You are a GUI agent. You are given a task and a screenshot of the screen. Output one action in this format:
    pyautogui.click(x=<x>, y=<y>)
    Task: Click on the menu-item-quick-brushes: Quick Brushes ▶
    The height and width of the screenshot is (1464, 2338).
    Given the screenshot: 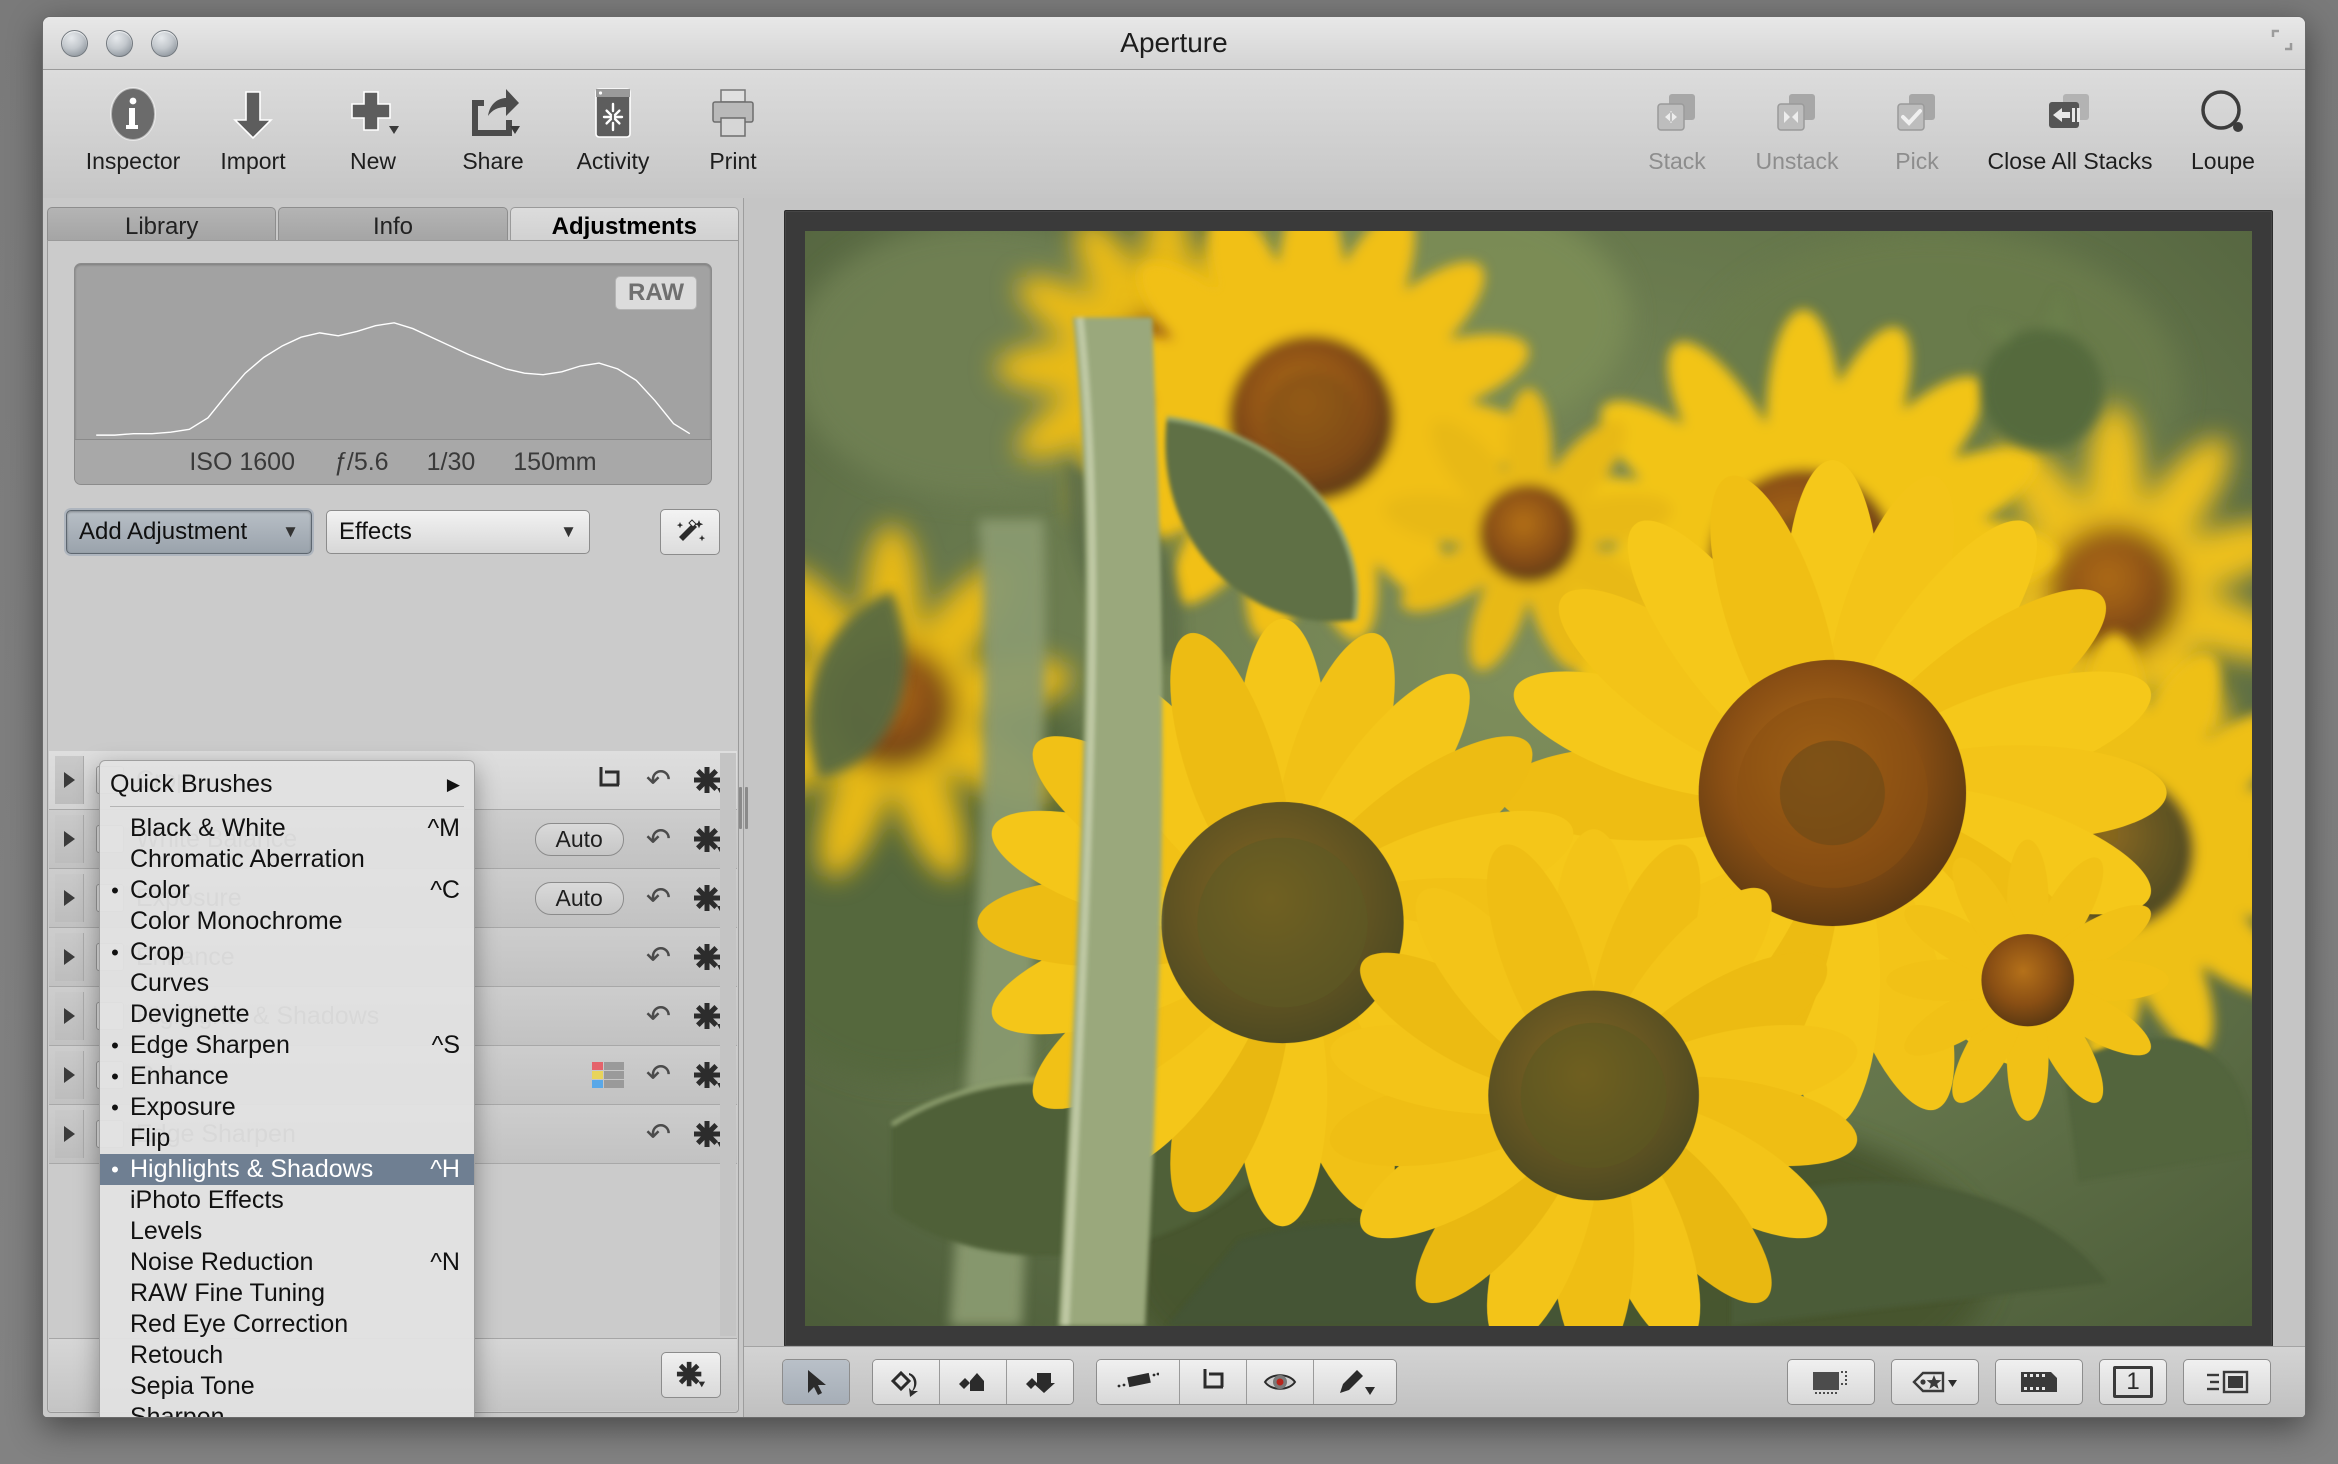 What is the action you would take?
    pyautogui.click(x=287, y=784)
    